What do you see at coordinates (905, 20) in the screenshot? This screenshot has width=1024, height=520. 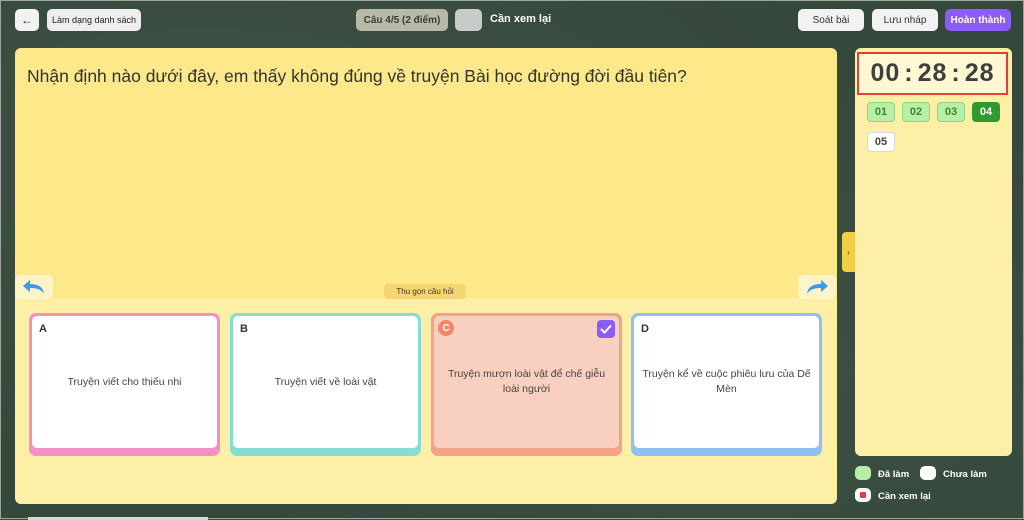 I see `save-draft-button: Lưu nháp` at bounding box center [905, 20].